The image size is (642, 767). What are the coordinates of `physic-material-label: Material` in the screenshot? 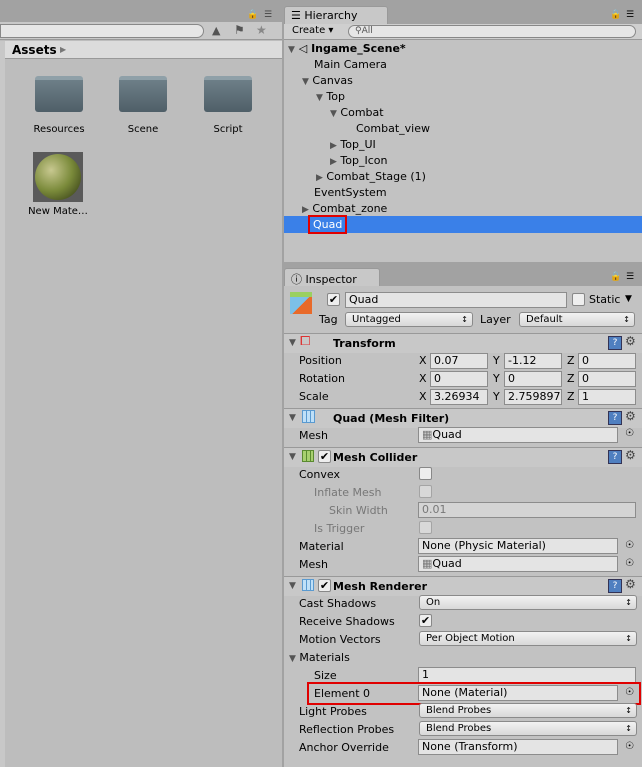 It's located at (321, 546).